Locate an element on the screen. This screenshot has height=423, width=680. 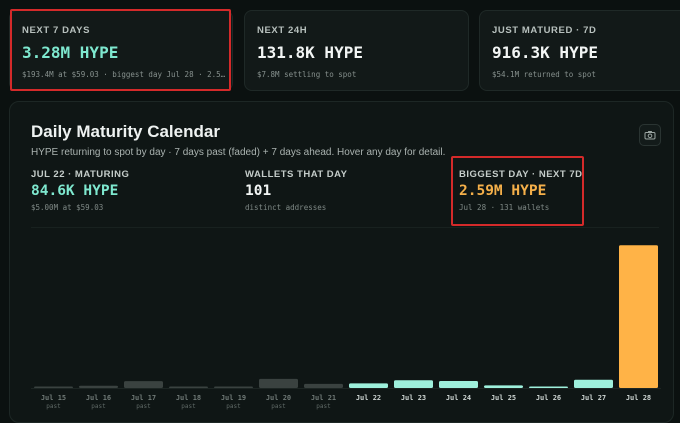
x-tick-label: Jul 22 is located at coordinates (368, 398).